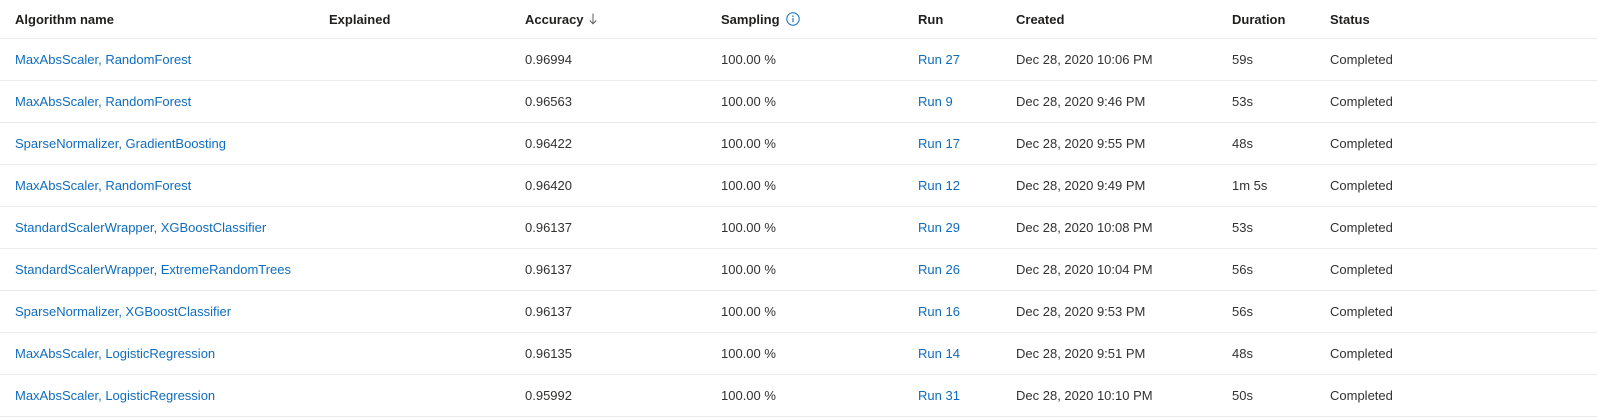  I want to click on column-header-label: Created, so click(1040, 19).